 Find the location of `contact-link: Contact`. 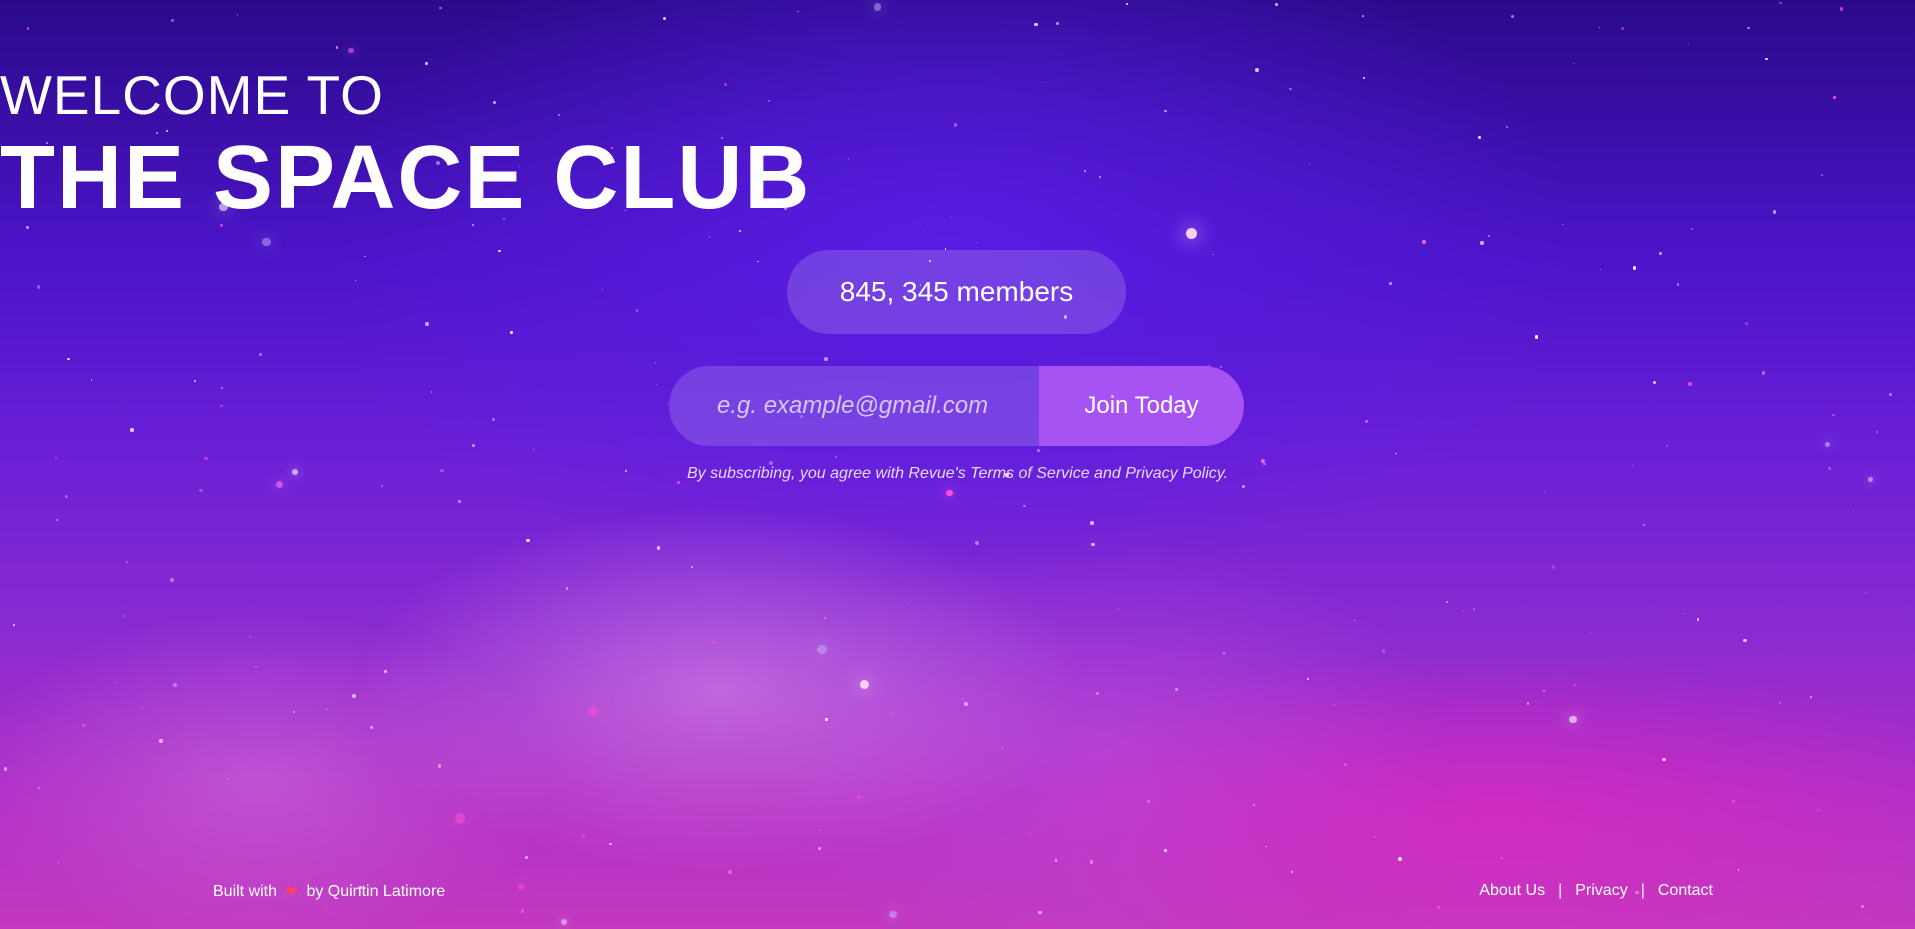

contact-link: Contact is located at coordinates (1685, 891).